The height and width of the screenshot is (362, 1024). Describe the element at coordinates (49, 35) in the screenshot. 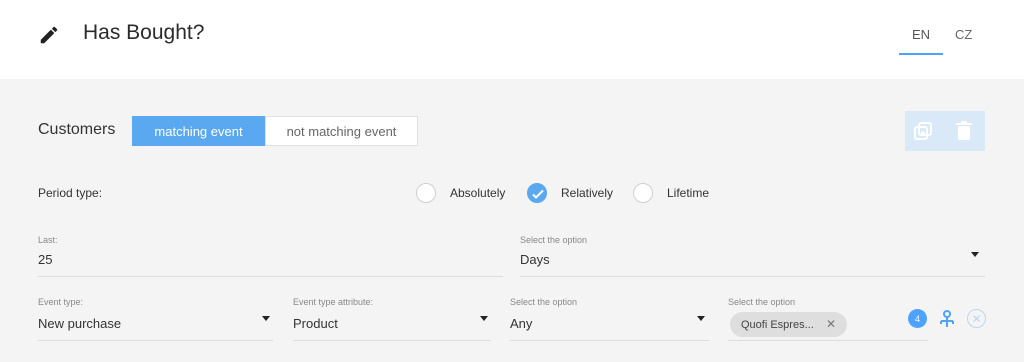

I see `pencil-icon` at that location.